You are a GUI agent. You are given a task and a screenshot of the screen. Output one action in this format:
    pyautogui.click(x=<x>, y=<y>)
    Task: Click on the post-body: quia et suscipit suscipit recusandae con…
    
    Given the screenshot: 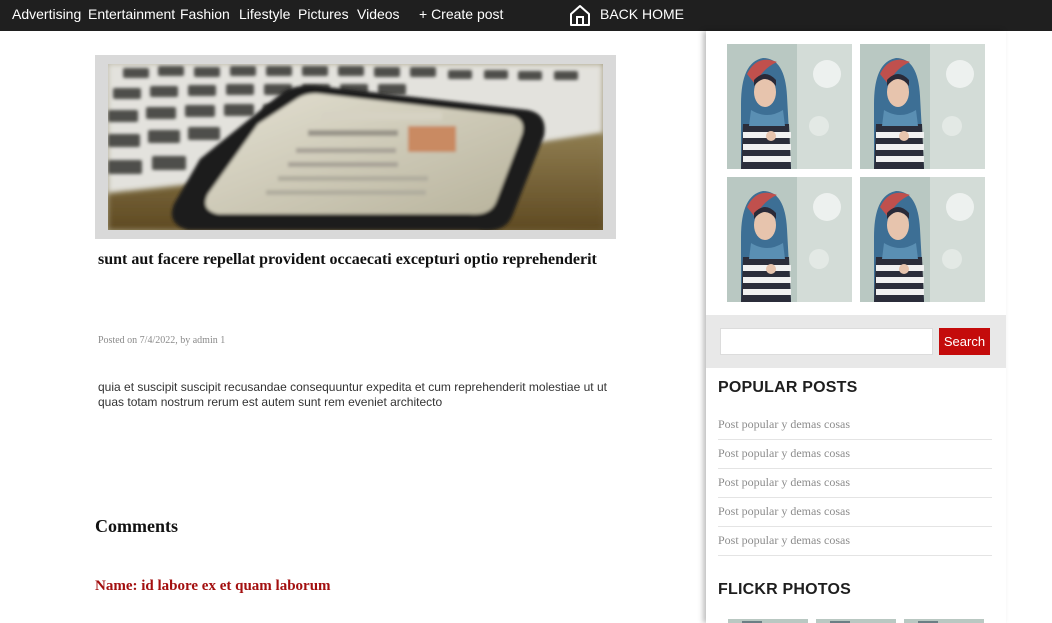 What is the action you would take?
    pyautogui.click(x=352, y=394)
    